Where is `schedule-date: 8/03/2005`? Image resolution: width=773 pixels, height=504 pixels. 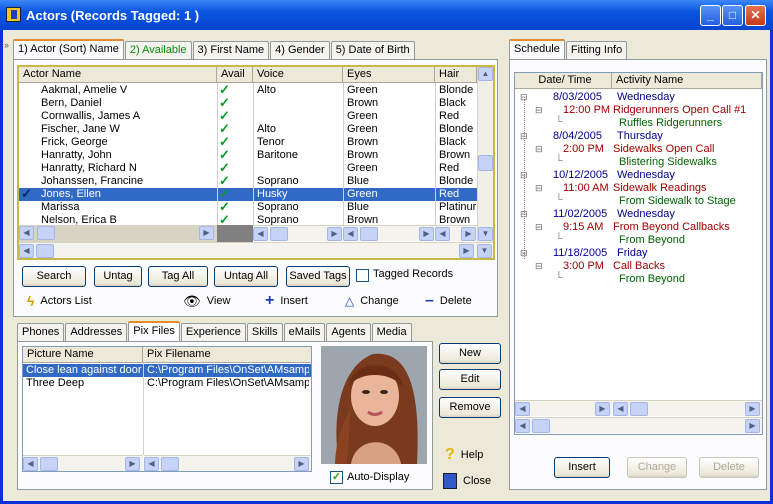 schedule-date: 8/03/2005 is located at coordinates (577, 97).